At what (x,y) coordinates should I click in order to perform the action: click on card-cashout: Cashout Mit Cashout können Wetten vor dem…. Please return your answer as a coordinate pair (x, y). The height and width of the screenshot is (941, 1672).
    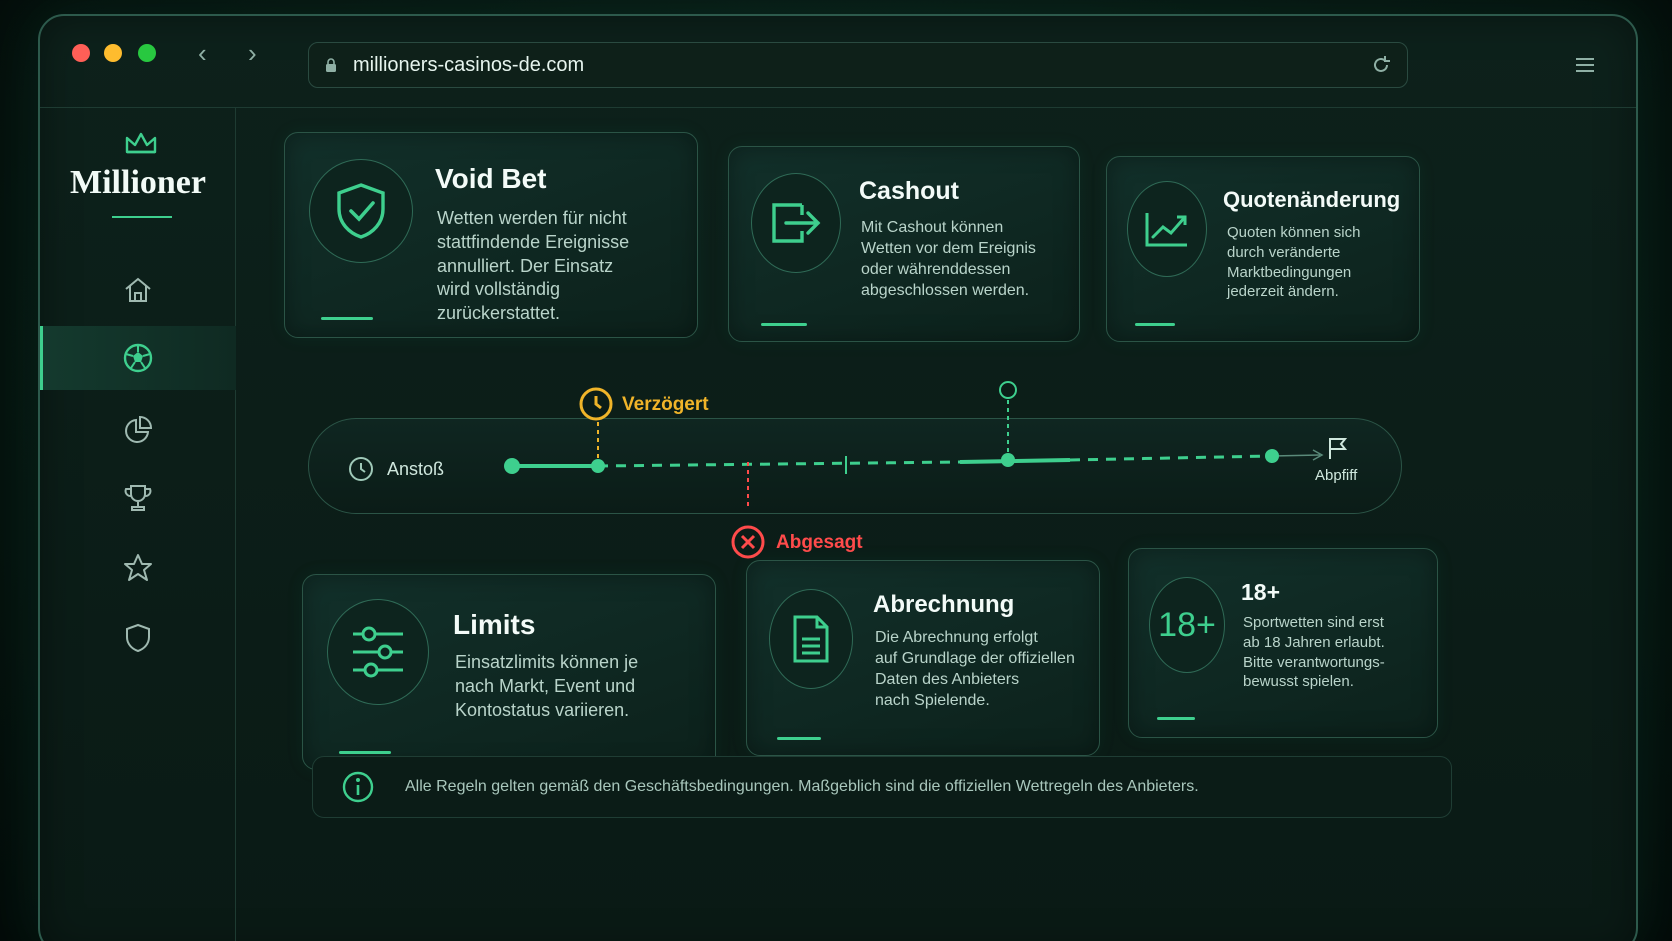
    Looking at the image, I should click on (904, 244).